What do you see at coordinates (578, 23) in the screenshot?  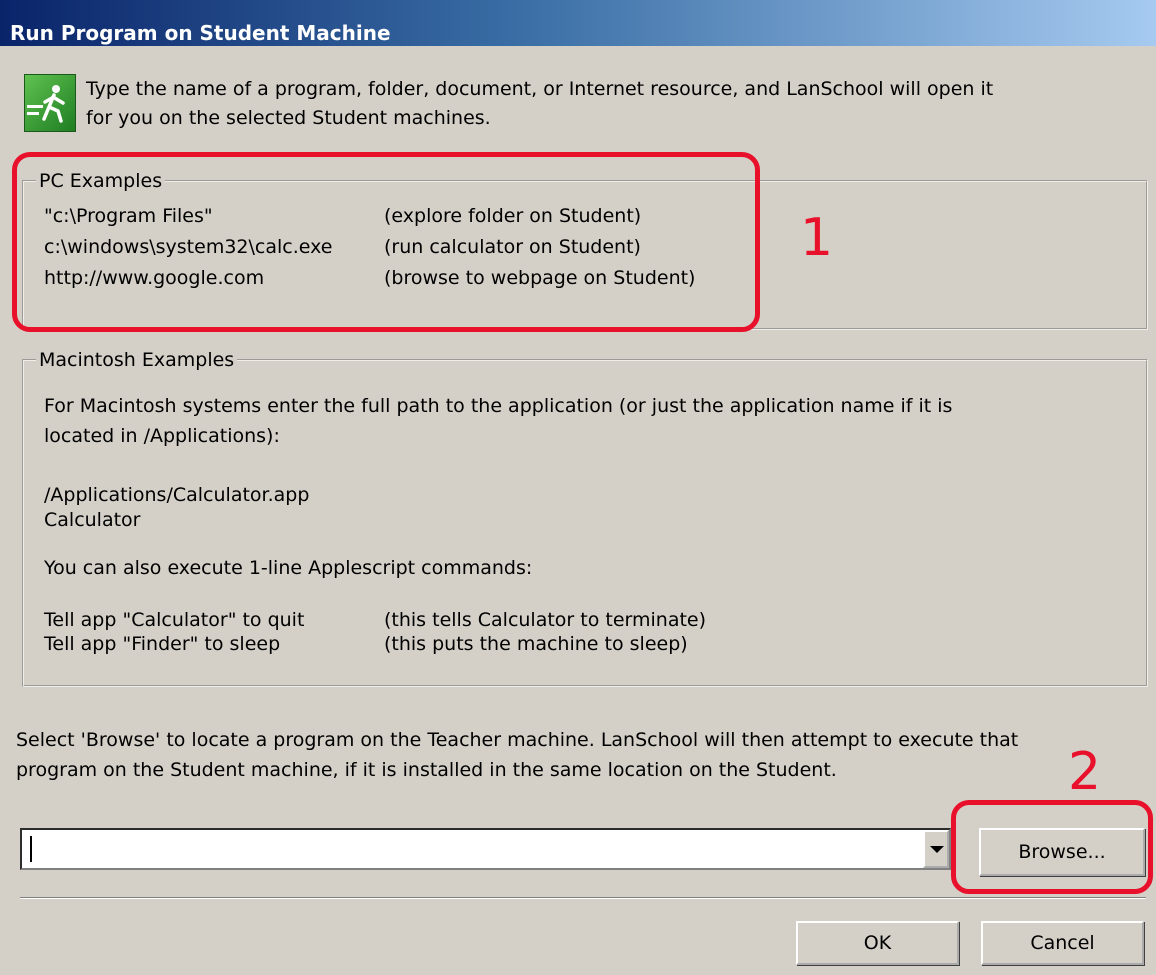 I see `title-bar: Run Program on Student Machine` at bounding box center [578, 23].